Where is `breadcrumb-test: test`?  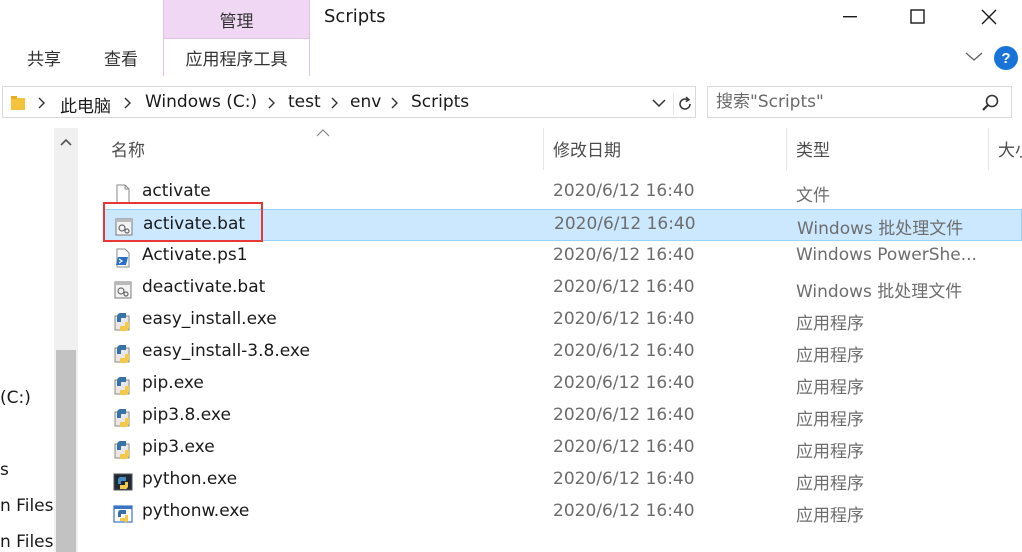
breadcrumb-test: test is located at coordinates (304, 102).